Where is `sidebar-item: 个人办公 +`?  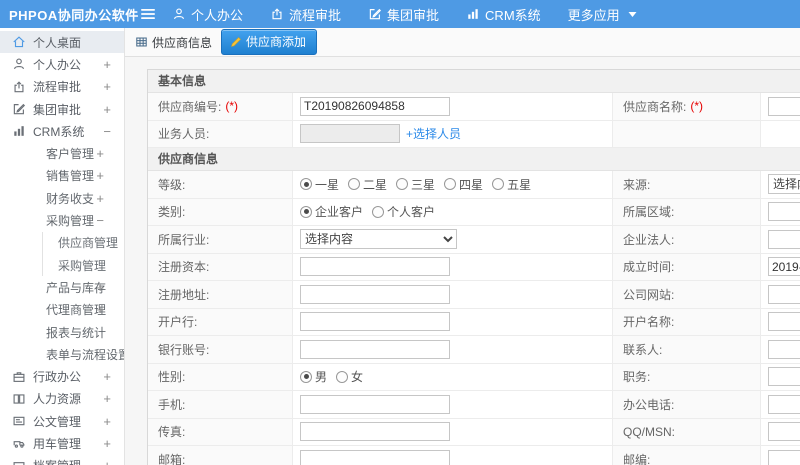 sidebar-item: 个人办公 + is located at coordinates (62, 64).